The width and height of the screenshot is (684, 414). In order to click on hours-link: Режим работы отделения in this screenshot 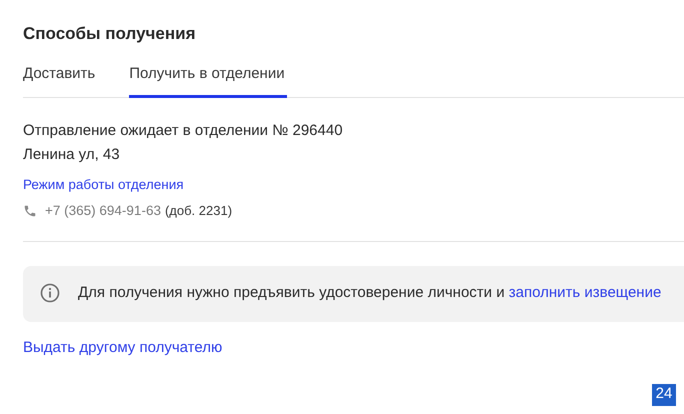, I will do `click(103, 185)`.